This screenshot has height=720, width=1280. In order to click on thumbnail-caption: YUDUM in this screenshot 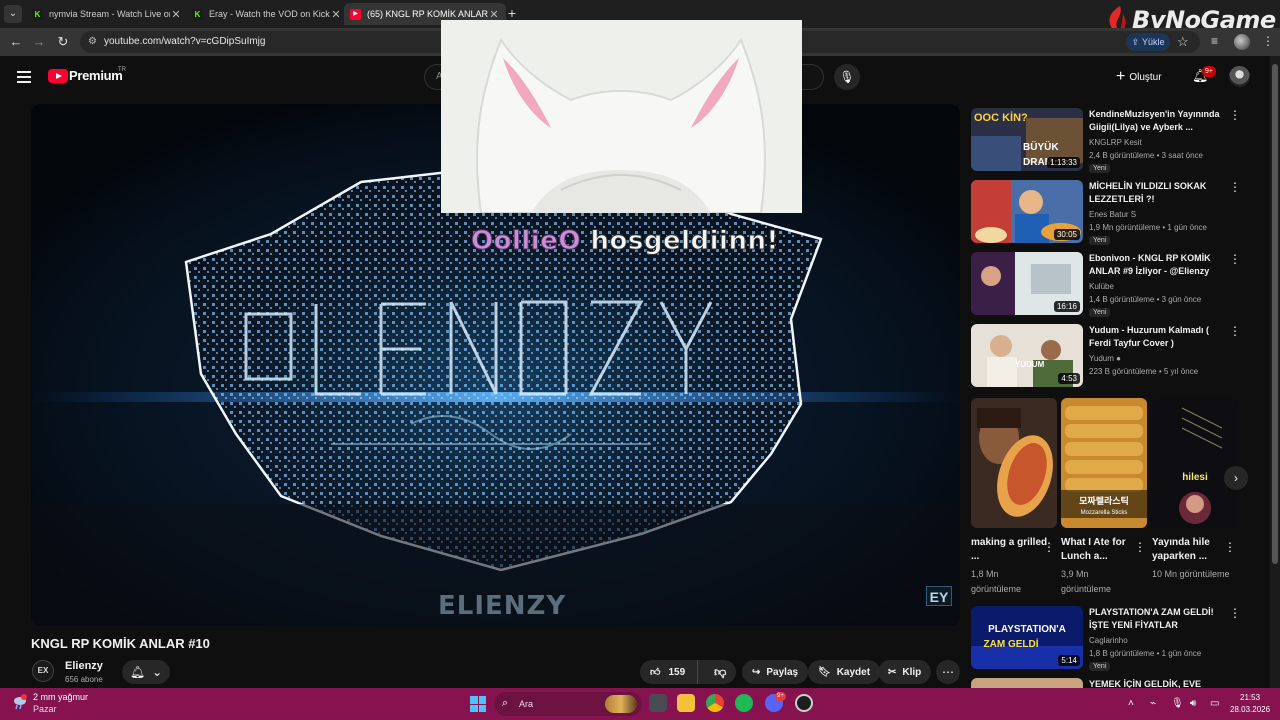, I will do `click(1030, 364)`.